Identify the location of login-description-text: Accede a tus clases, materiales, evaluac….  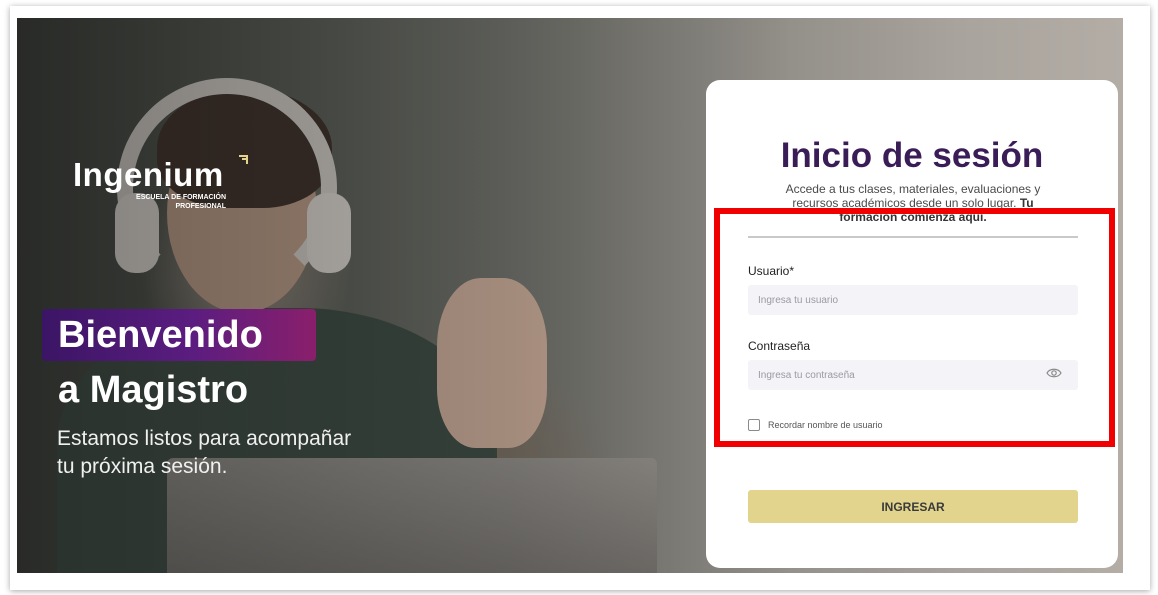
(913, 196).